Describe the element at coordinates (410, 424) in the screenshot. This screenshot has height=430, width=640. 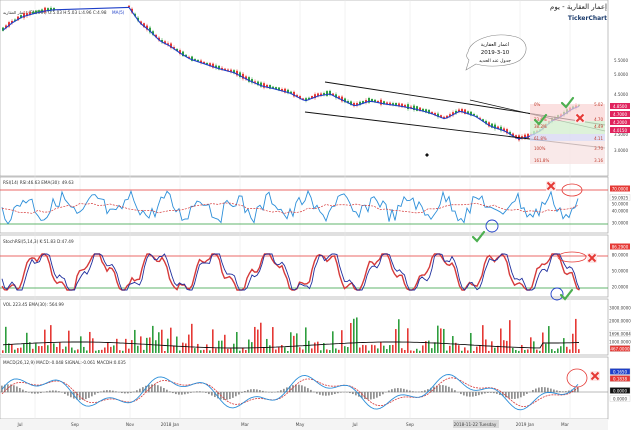
I see `x-axis-tick: Sep` at that location.